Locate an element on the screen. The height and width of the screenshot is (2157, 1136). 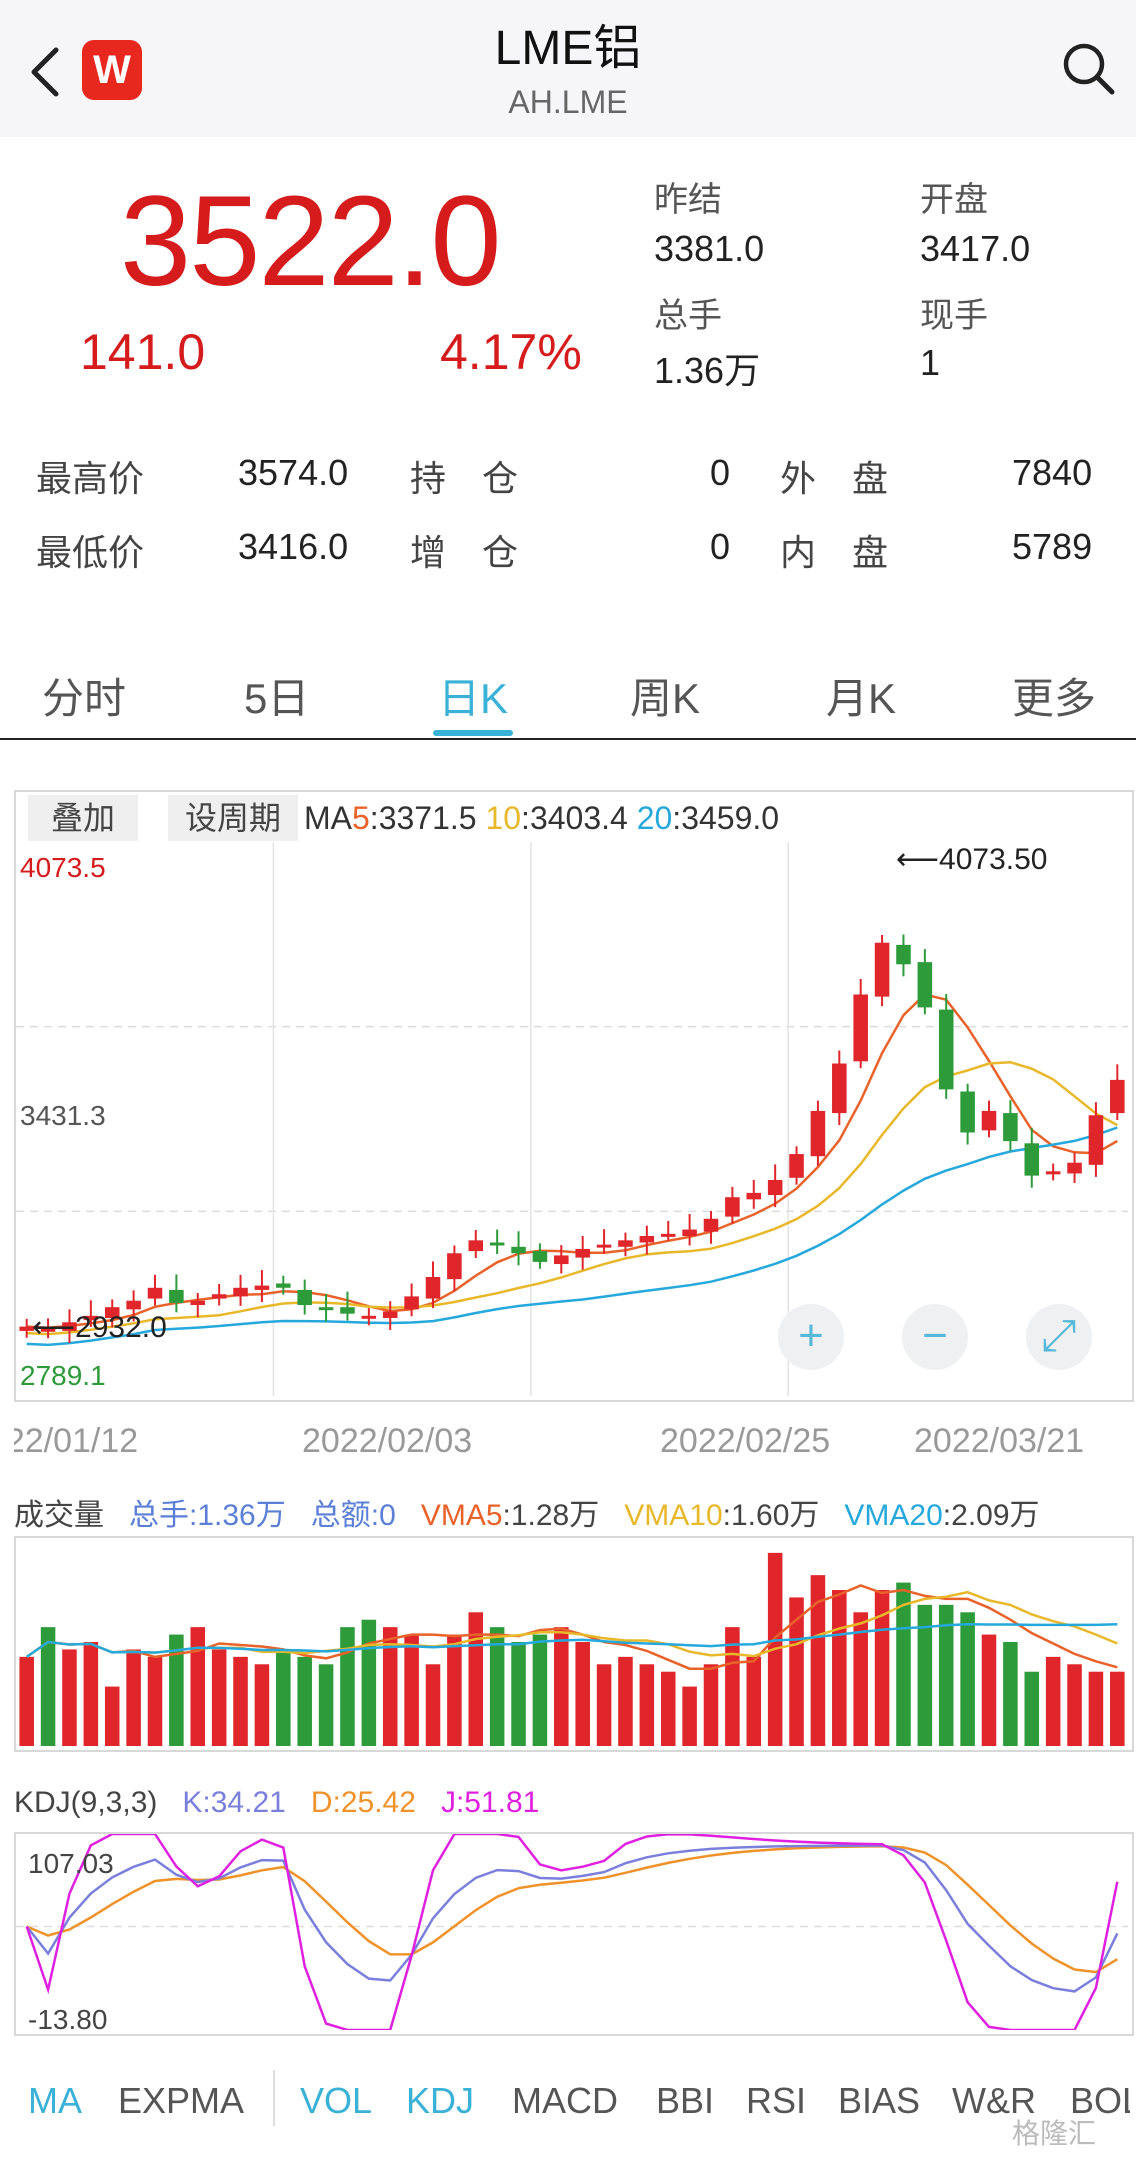
volume-total-hands: 总手:1.36万 is located at coordinates (207, 1515).